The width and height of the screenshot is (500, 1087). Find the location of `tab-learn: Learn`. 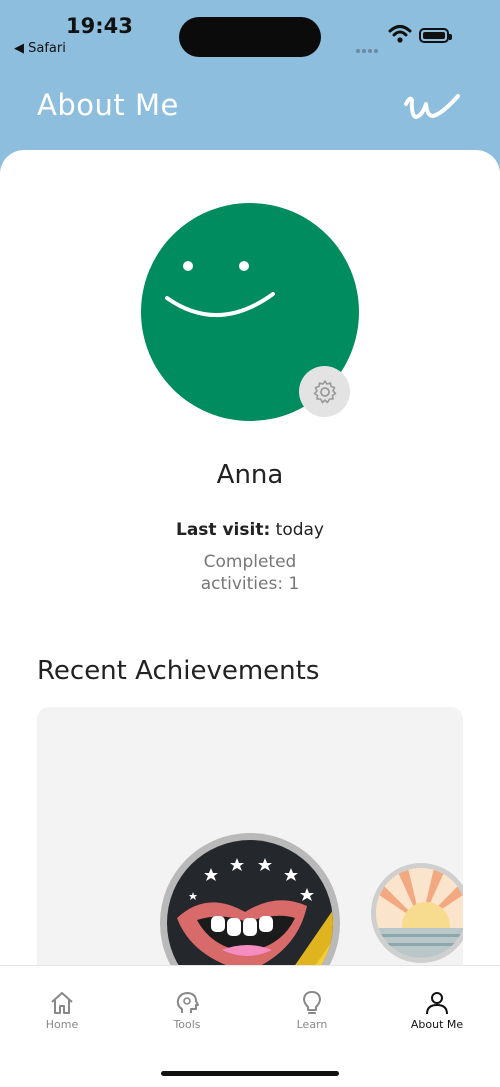

tab-learn: Learn is located at coordinates (312, 1010).